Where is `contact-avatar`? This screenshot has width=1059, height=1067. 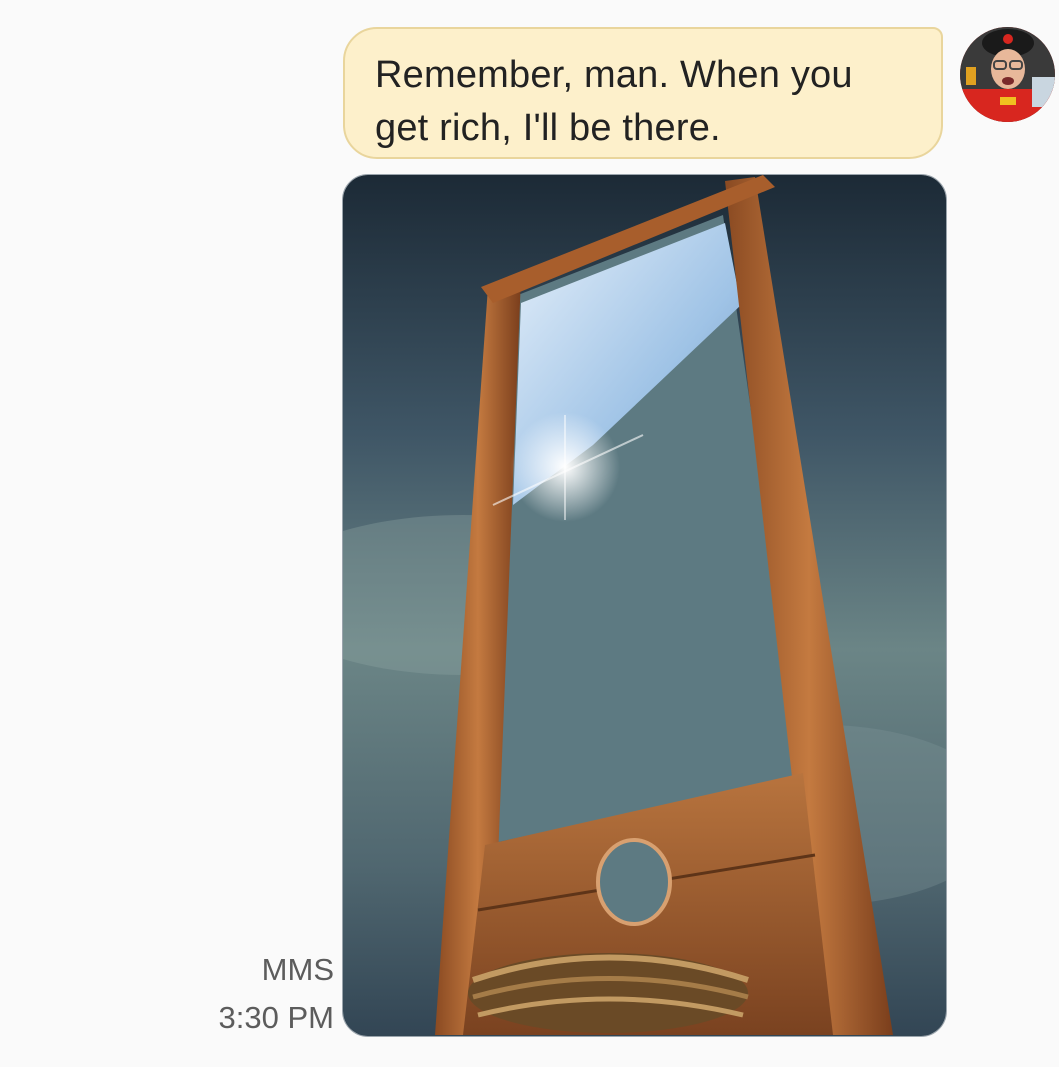
contact-avatar is located at coordinates (1007, 74).